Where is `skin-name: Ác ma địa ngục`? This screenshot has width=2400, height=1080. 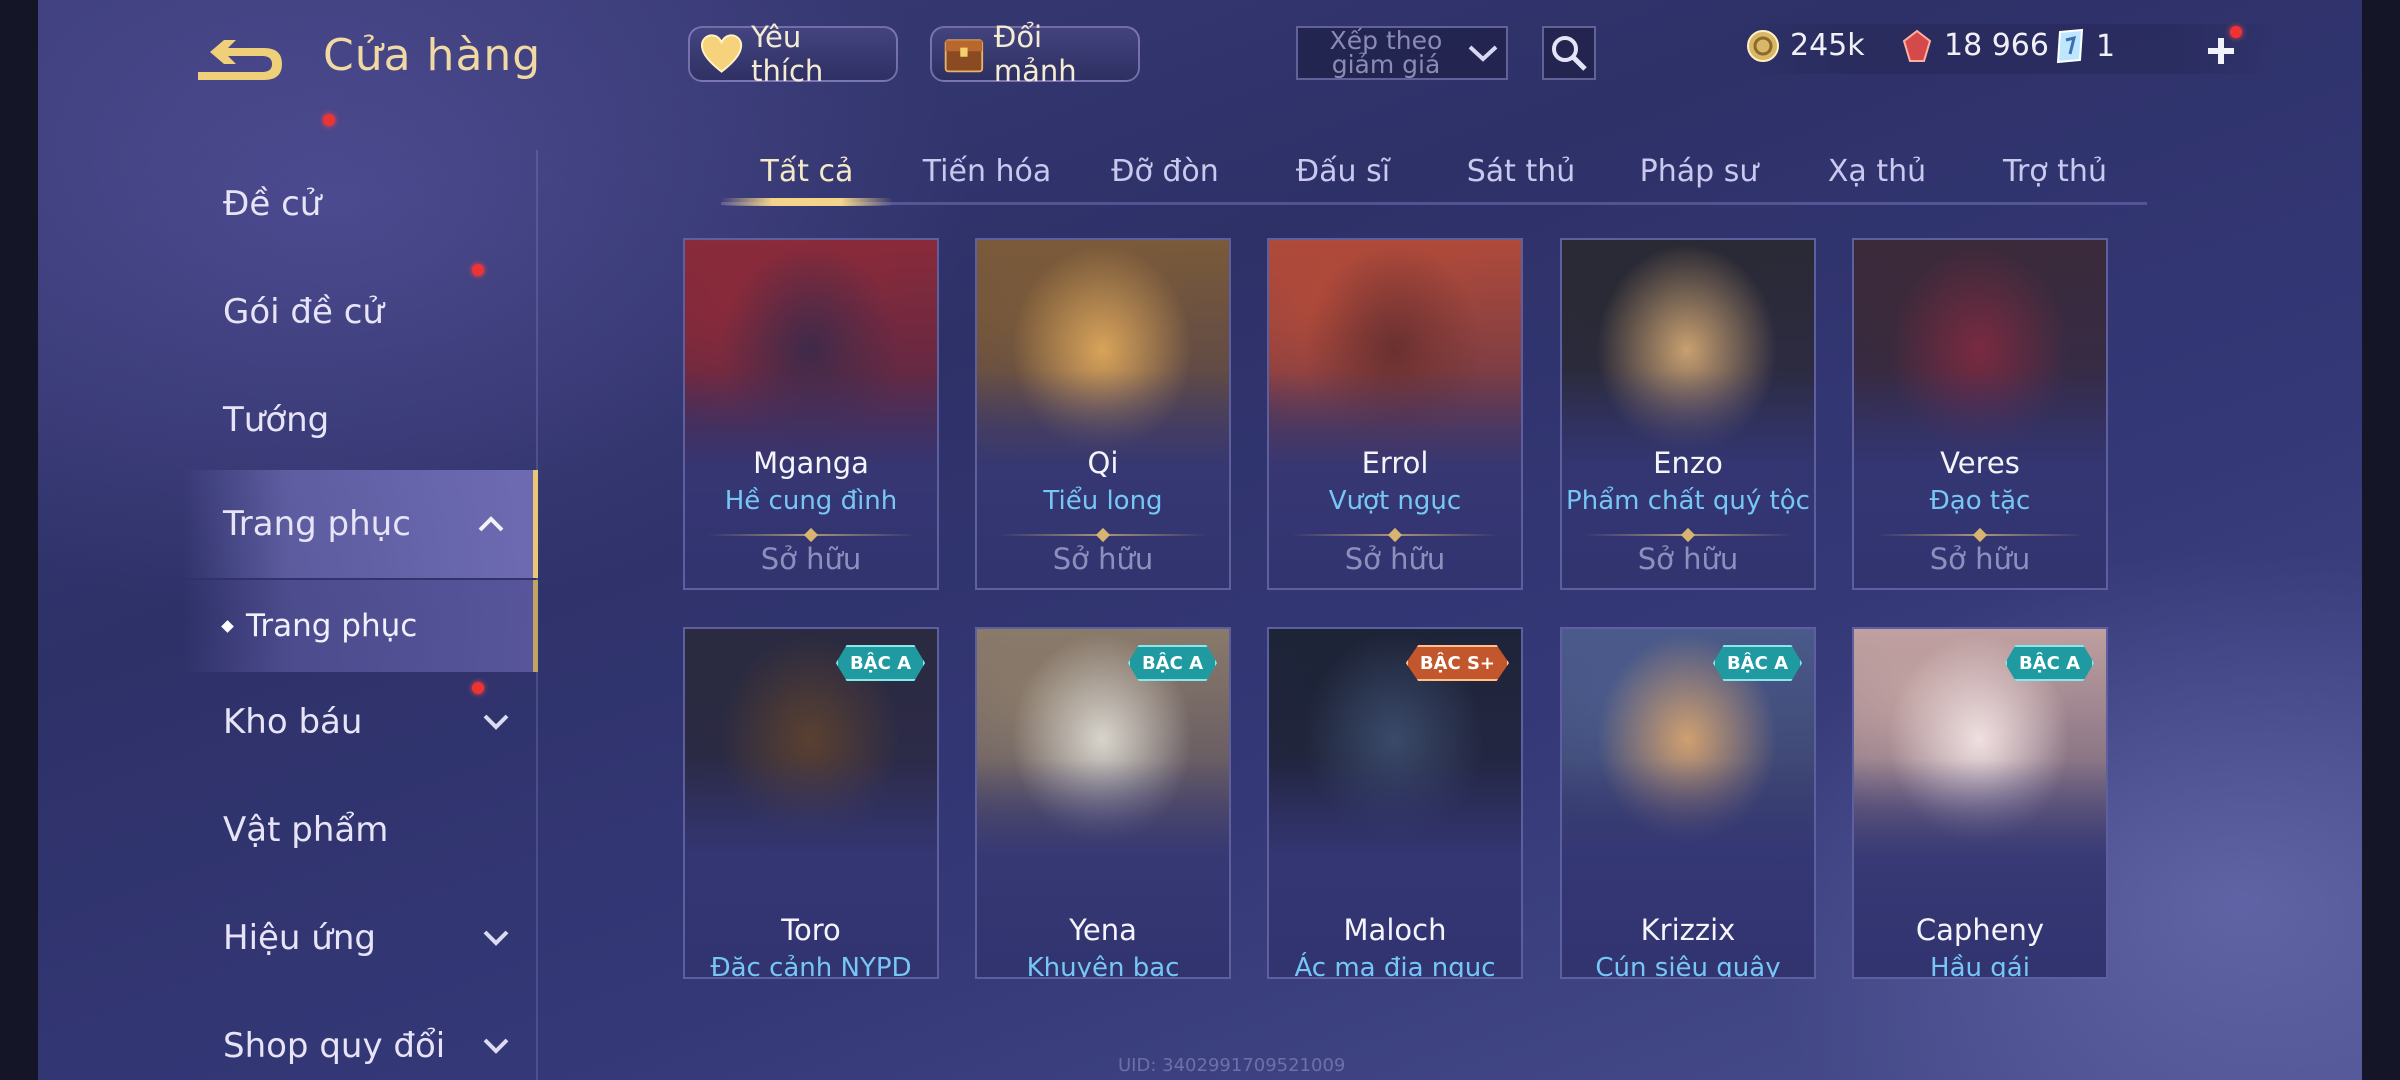
skin-name: Ác ma địa ngục is located at coordinates (1395, 966).